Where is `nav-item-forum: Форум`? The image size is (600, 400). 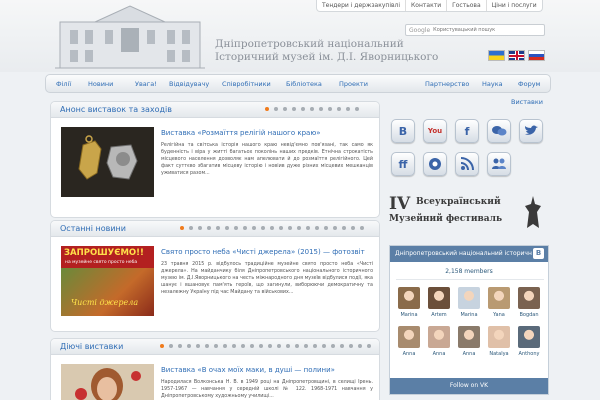
nav-item-forum: Форум is located at coordinates (529, 84).